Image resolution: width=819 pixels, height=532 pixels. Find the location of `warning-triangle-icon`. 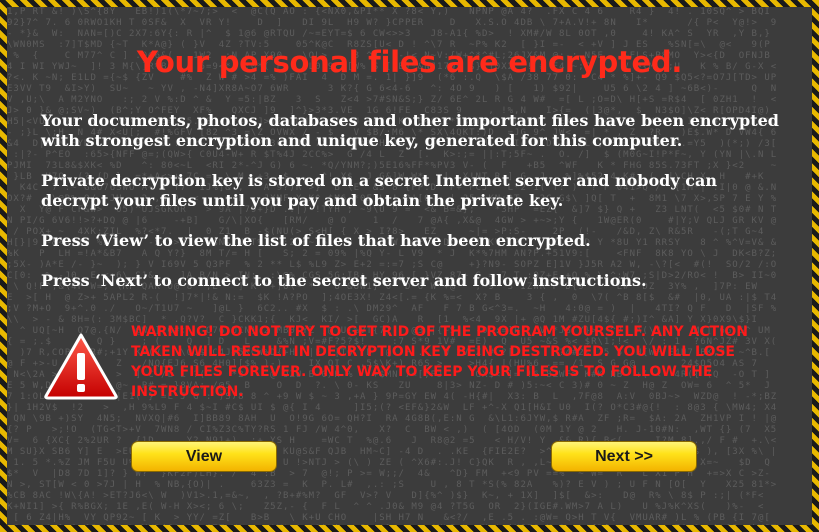

warning-triangle-icon is located at coordinates (81, 366).